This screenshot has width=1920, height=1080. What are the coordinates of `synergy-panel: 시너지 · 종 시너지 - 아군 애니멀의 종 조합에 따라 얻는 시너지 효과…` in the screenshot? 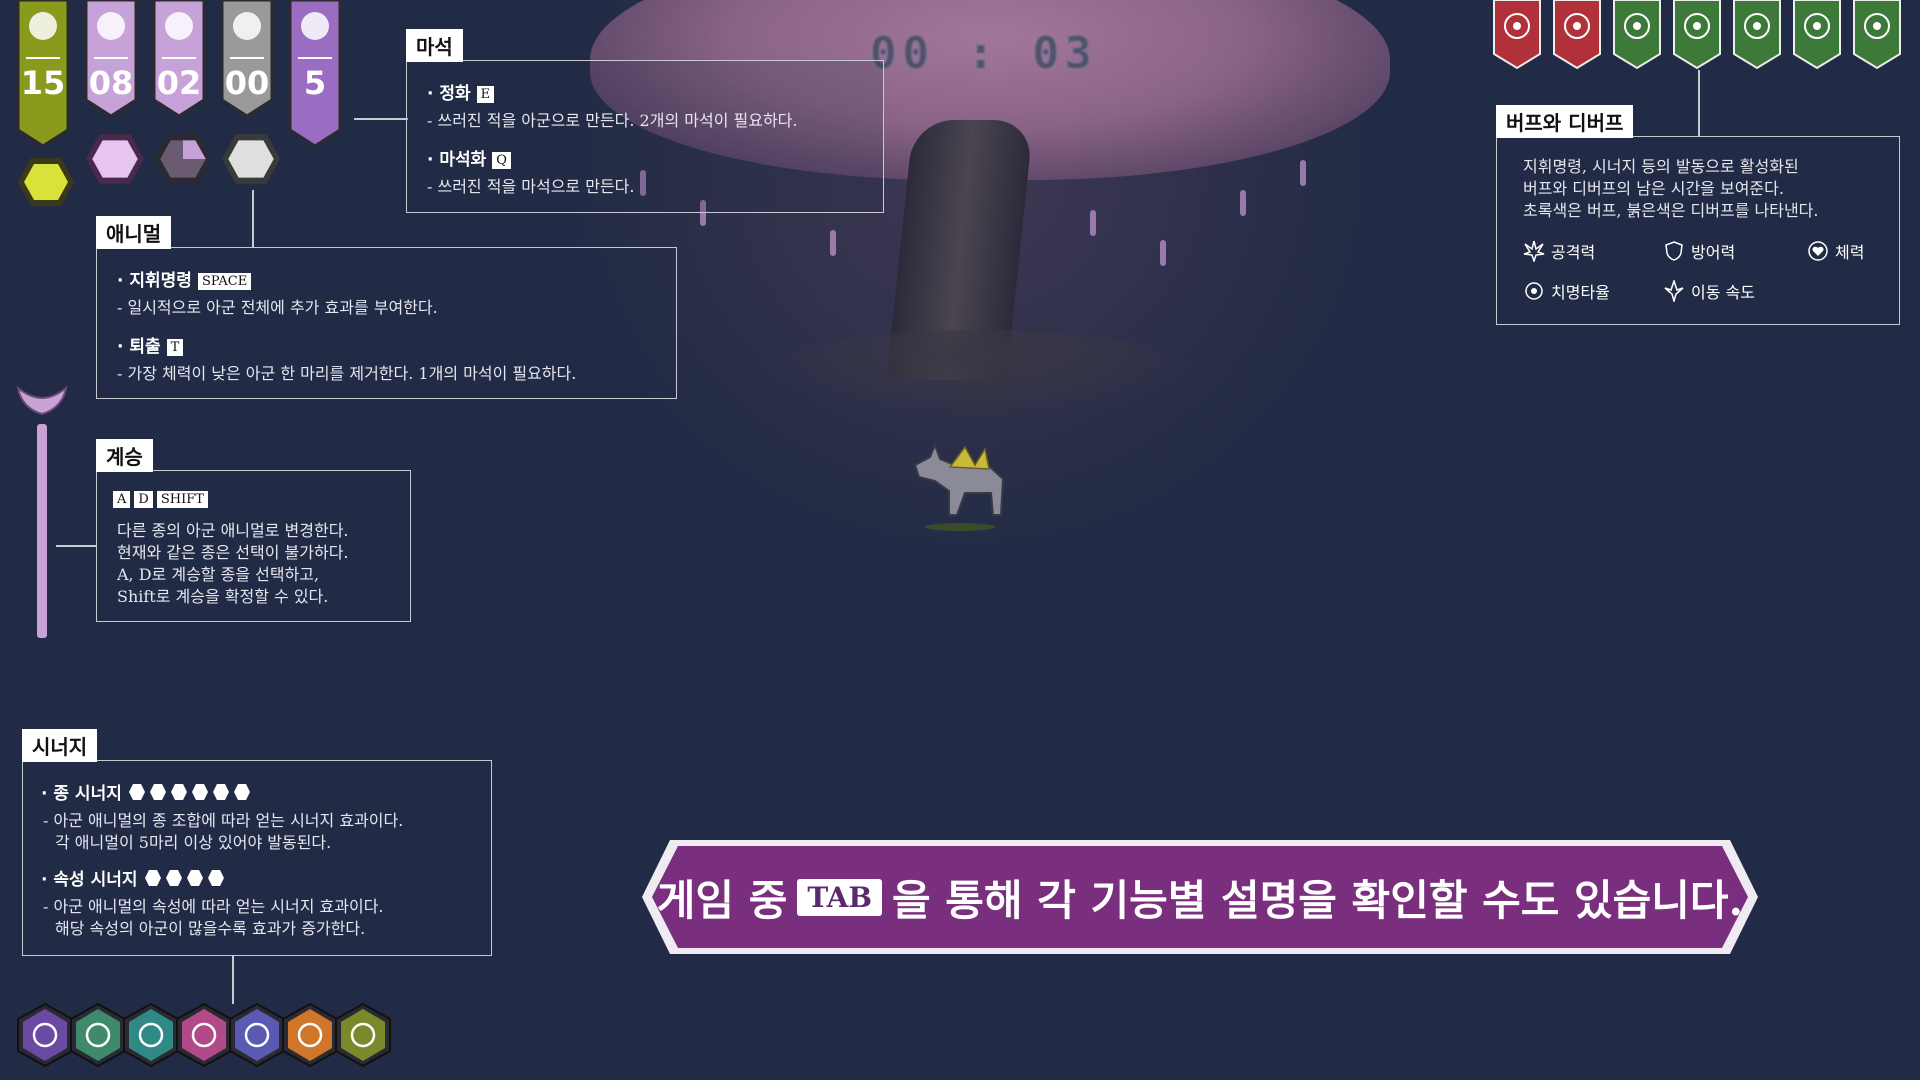 It's located at (257, 842).